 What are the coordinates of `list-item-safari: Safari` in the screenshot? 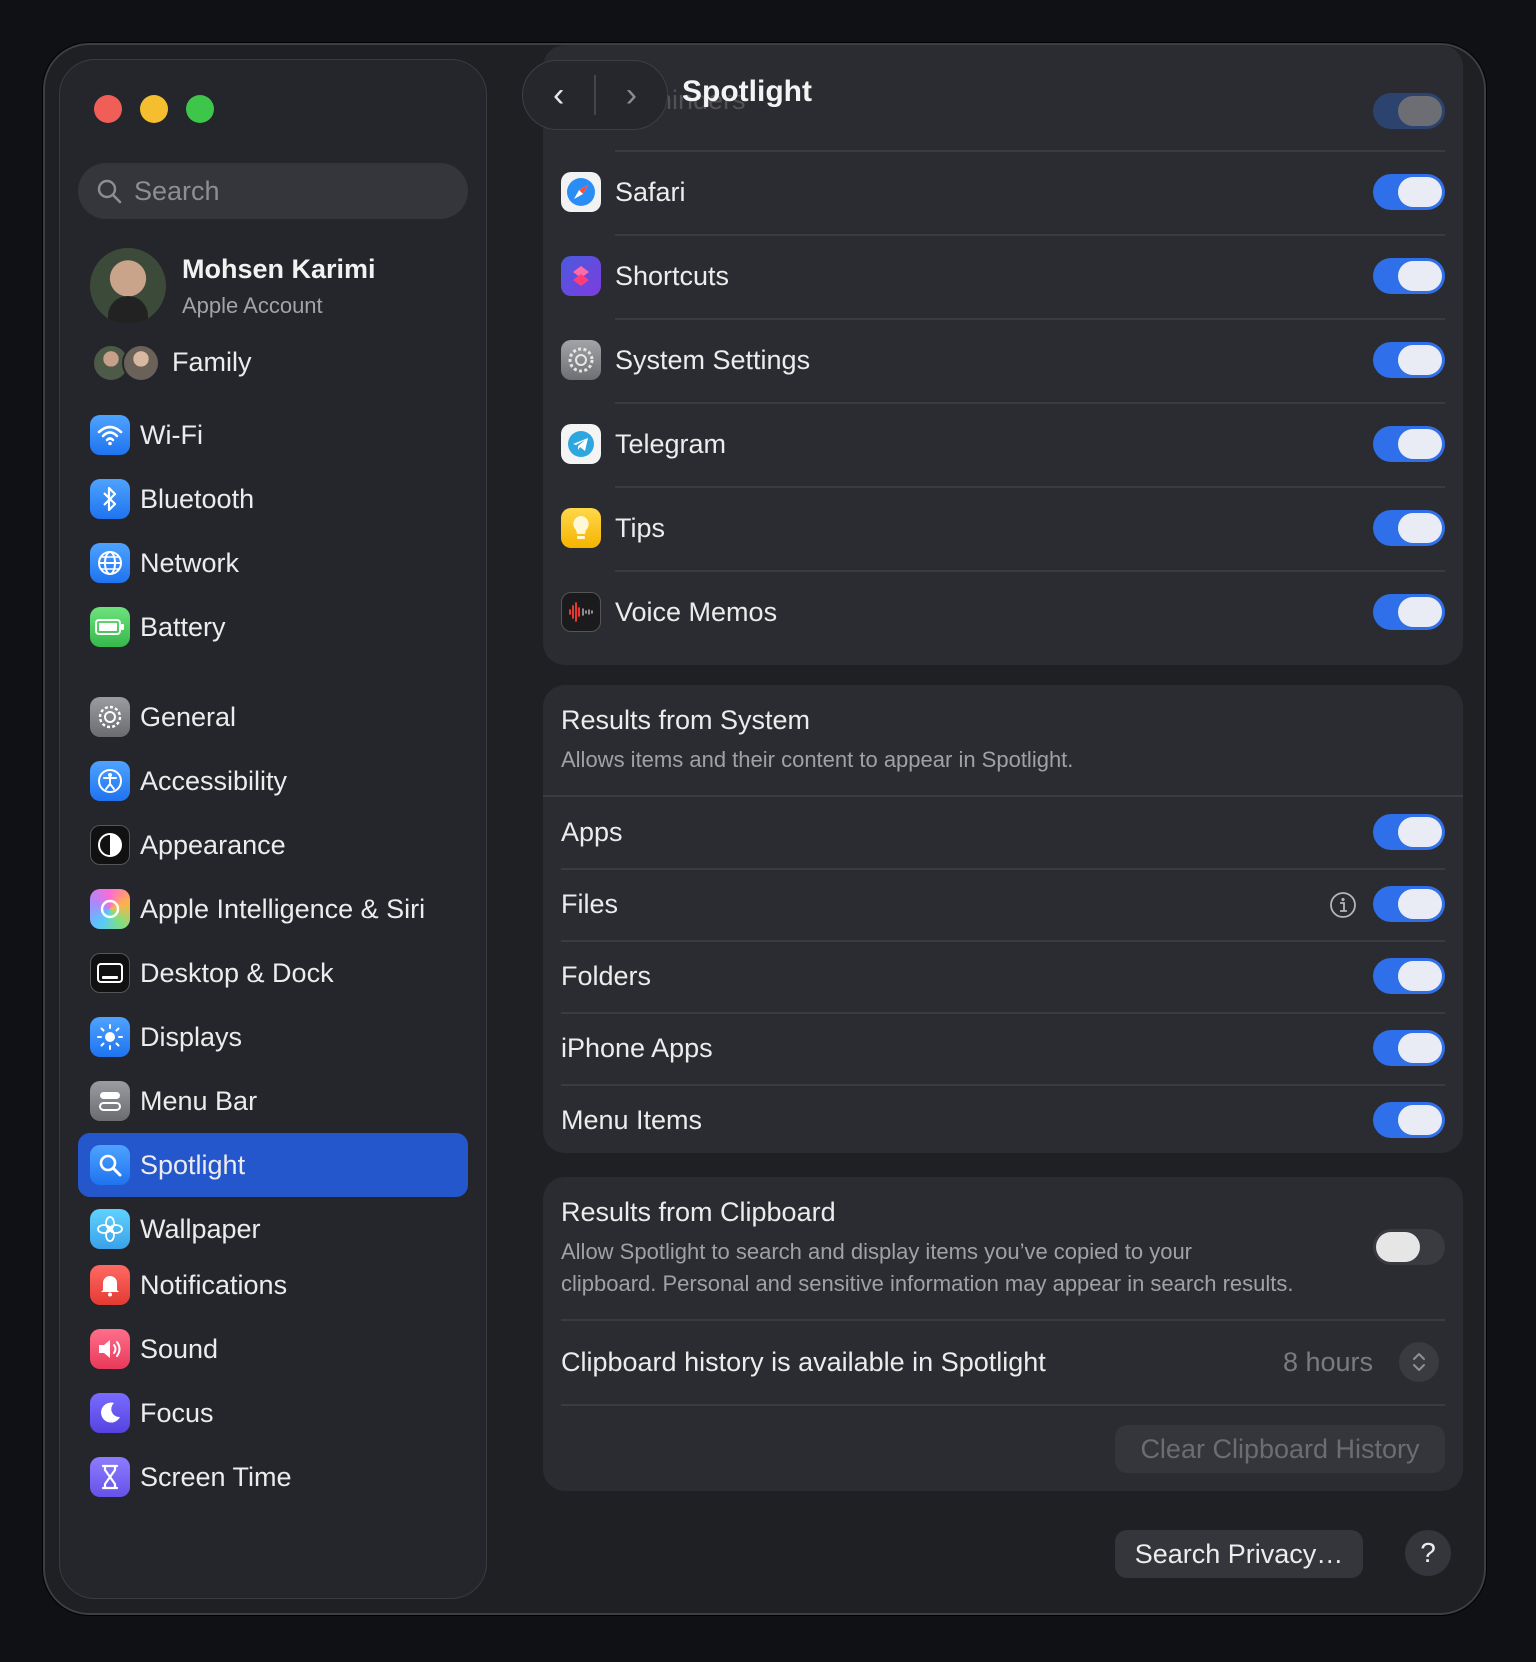 It's located at (1003, 192).